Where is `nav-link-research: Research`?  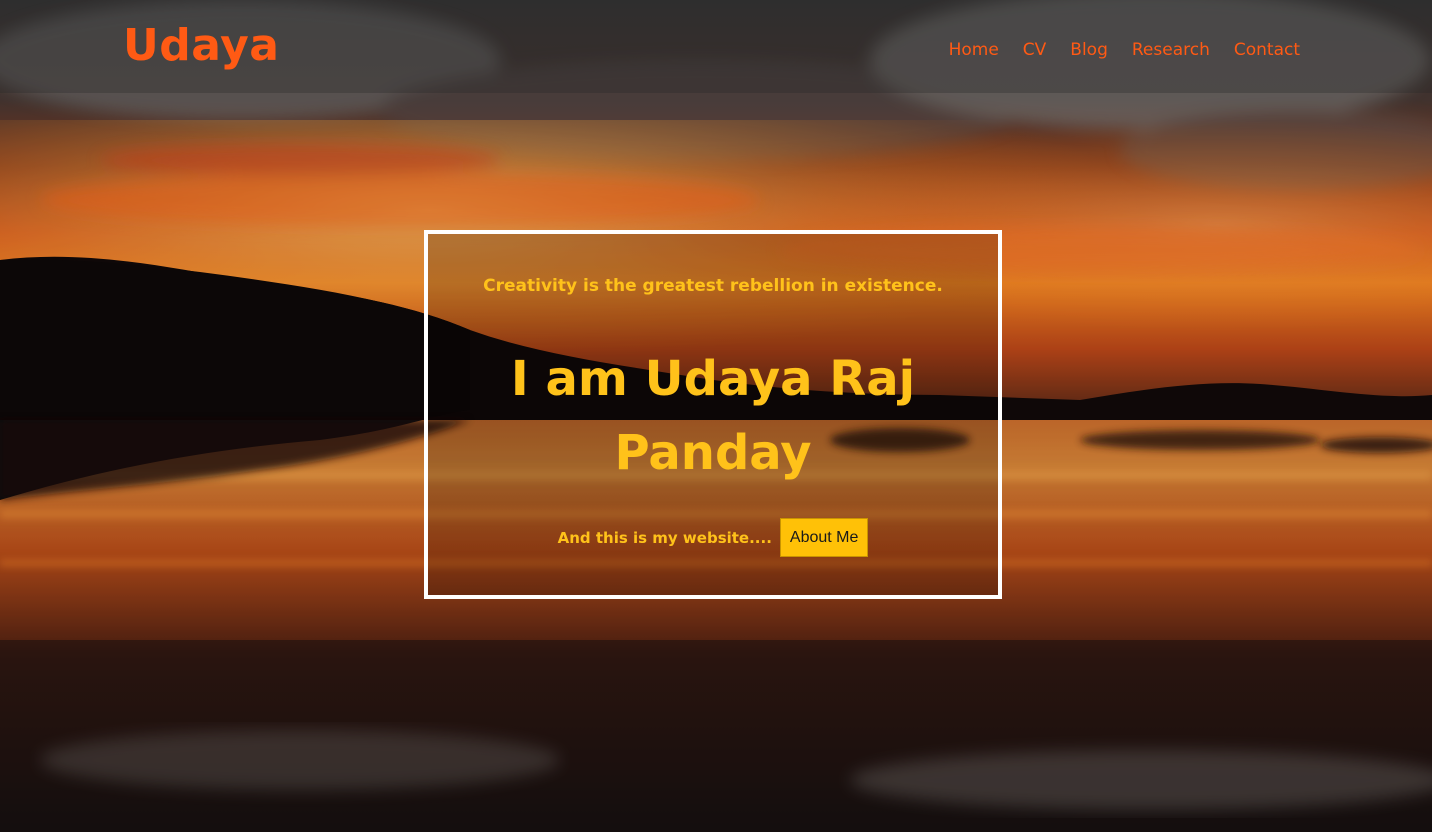
nav-link-research: Research is located at coordinates (1171, 50).